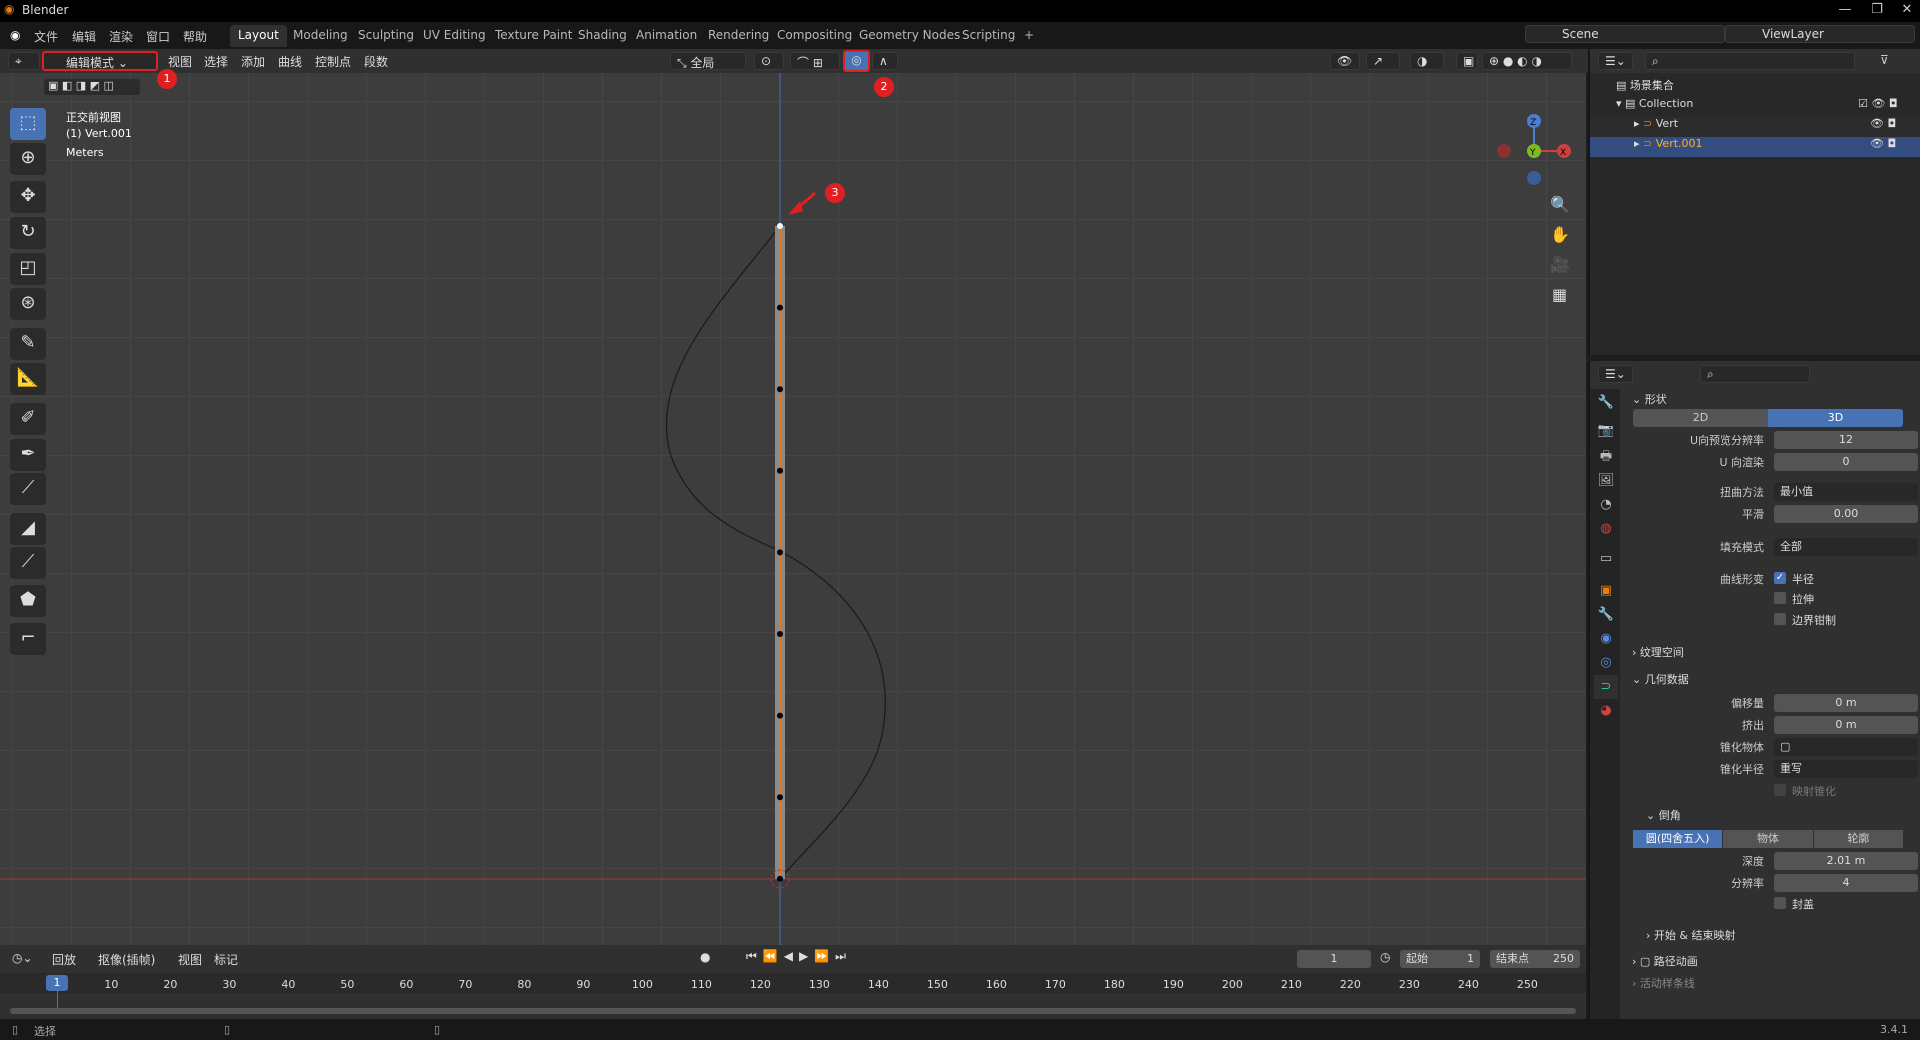 Image resolution: width=1920 pixels, height=1040 pixels. Describe the element at coordinates (533, 36) in the screenshot. I see `tab-texture-paint: Texture Paint` at that location.